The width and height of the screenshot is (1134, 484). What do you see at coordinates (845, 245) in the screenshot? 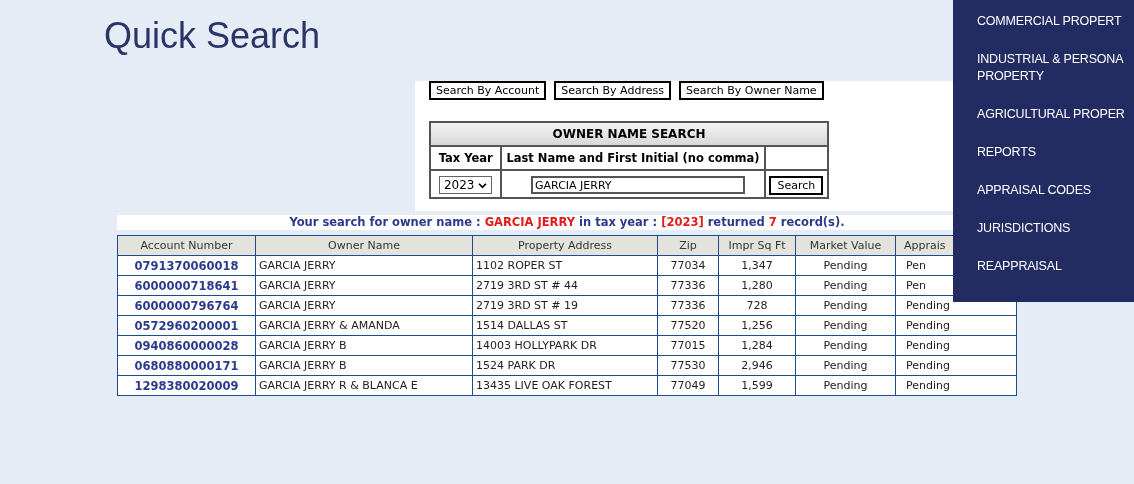
I see `column-header: Market Value` at bounding box center [845, 245].